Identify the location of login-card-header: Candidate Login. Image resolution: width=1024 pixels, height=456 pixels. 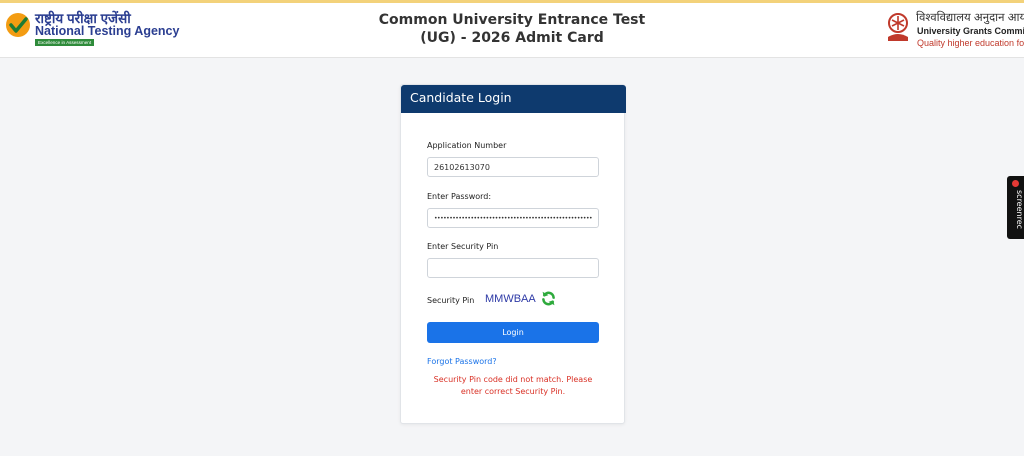
(513, 99).